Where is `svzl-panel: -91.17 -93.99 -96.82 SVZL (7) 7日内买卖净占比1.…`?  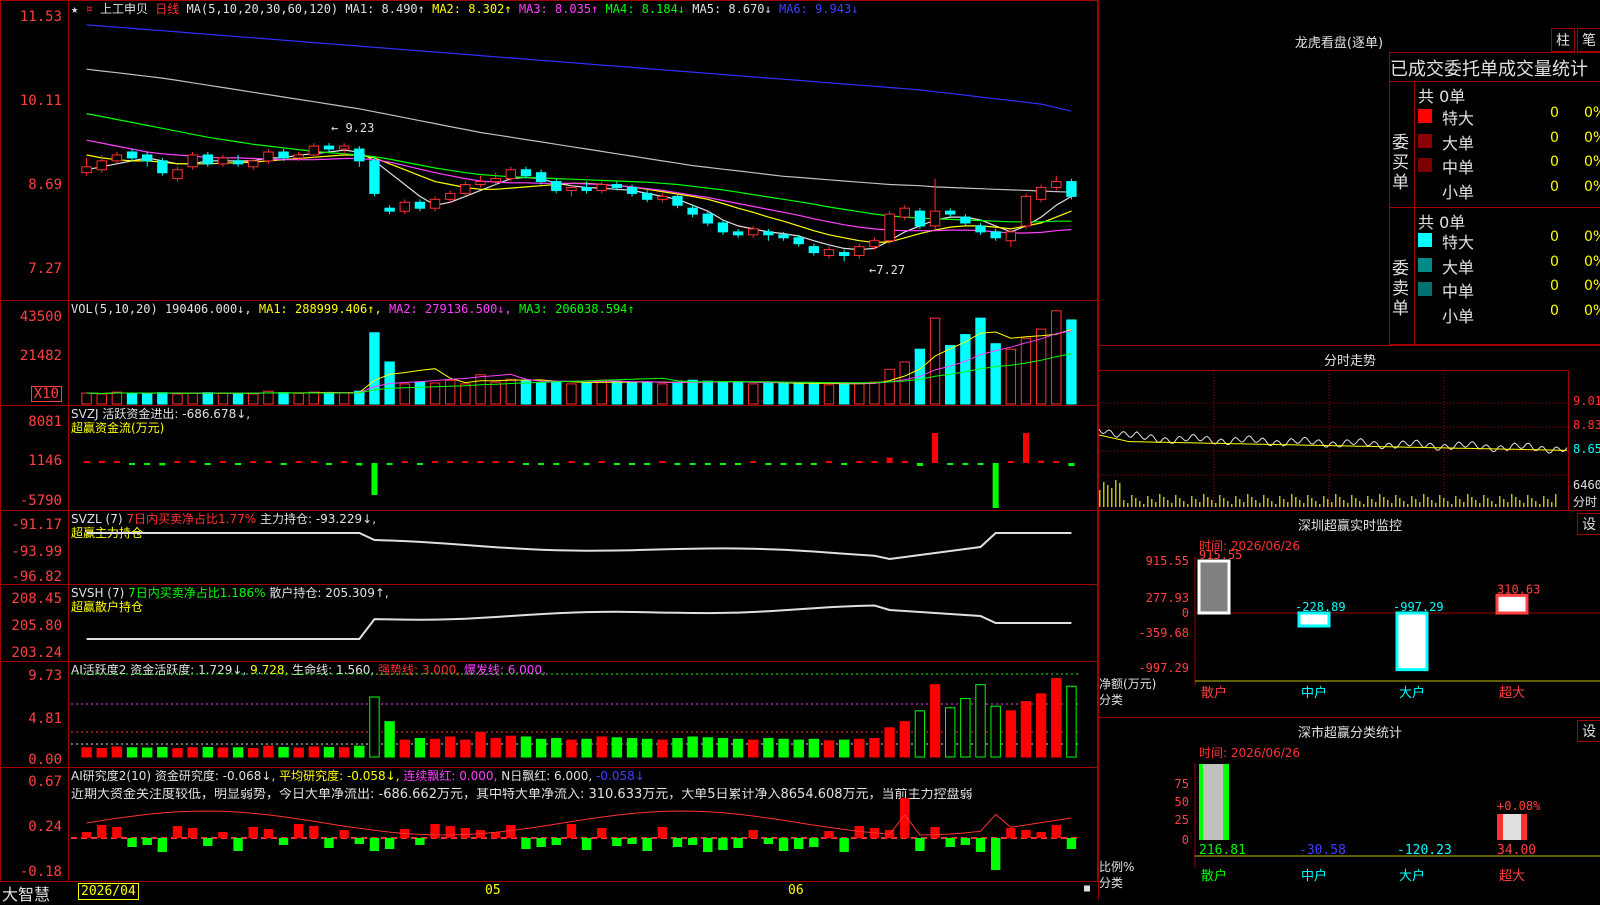 svzl-panel: -91.17 -93.99 -96.82 SVZL (7) 7日内买卖净占比1.… is located at coordinates (549, 547).